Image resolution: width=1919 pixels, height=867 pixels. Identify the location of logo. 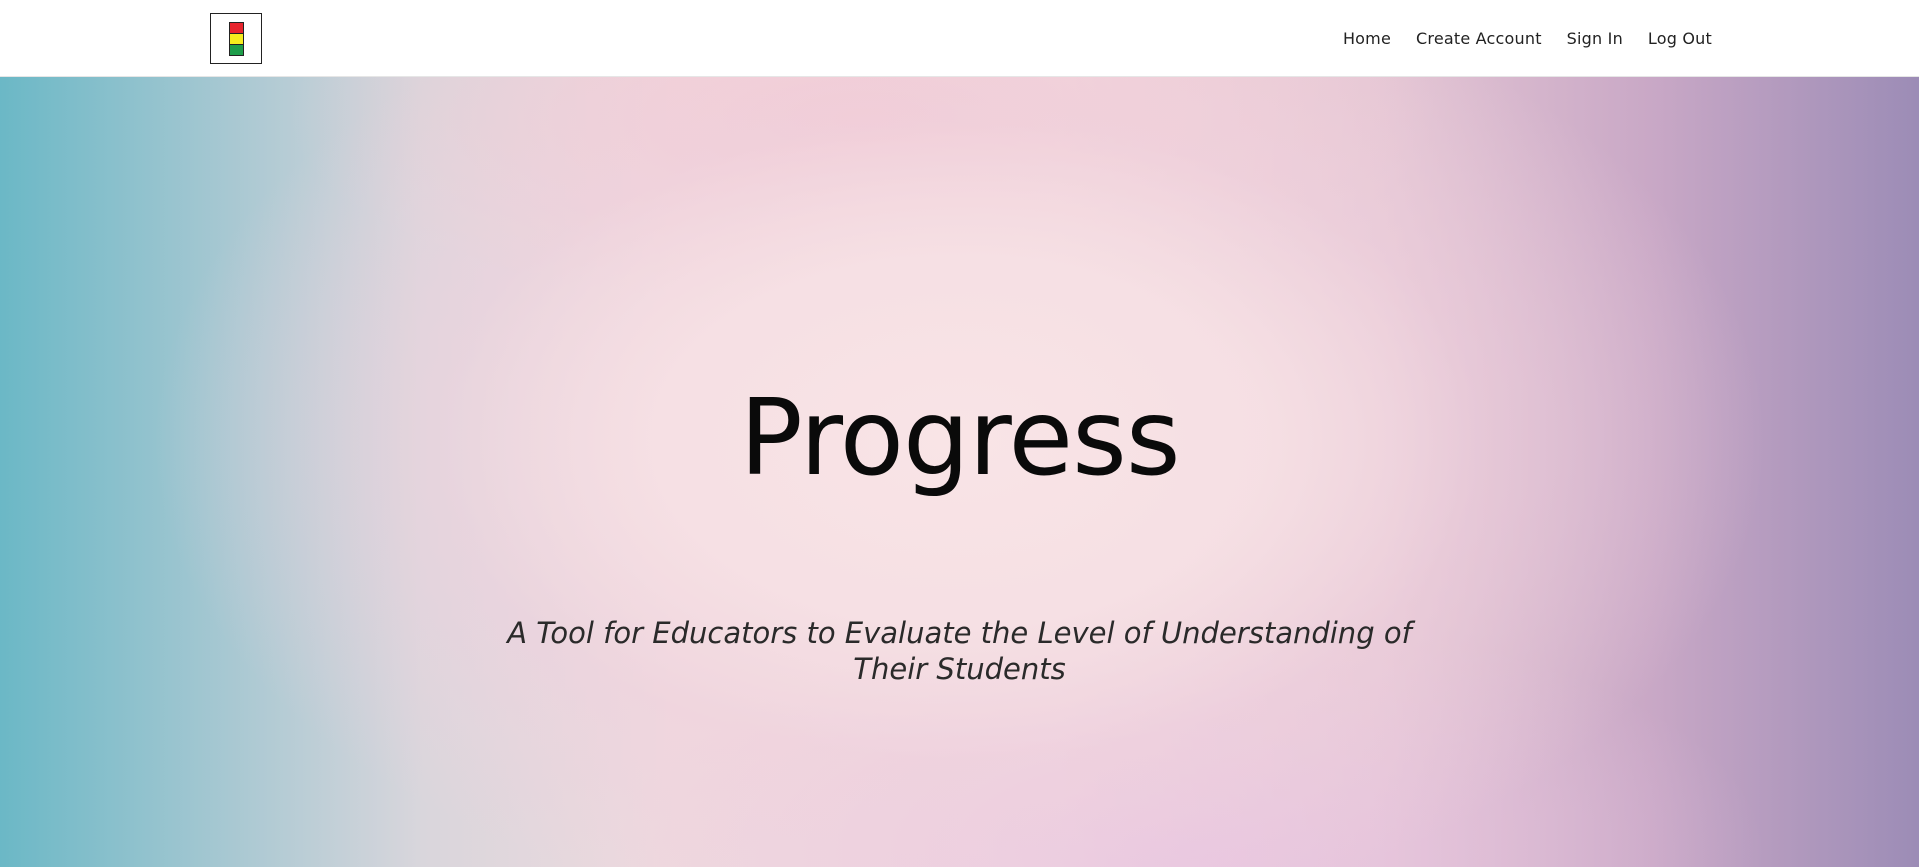
(236, 38).